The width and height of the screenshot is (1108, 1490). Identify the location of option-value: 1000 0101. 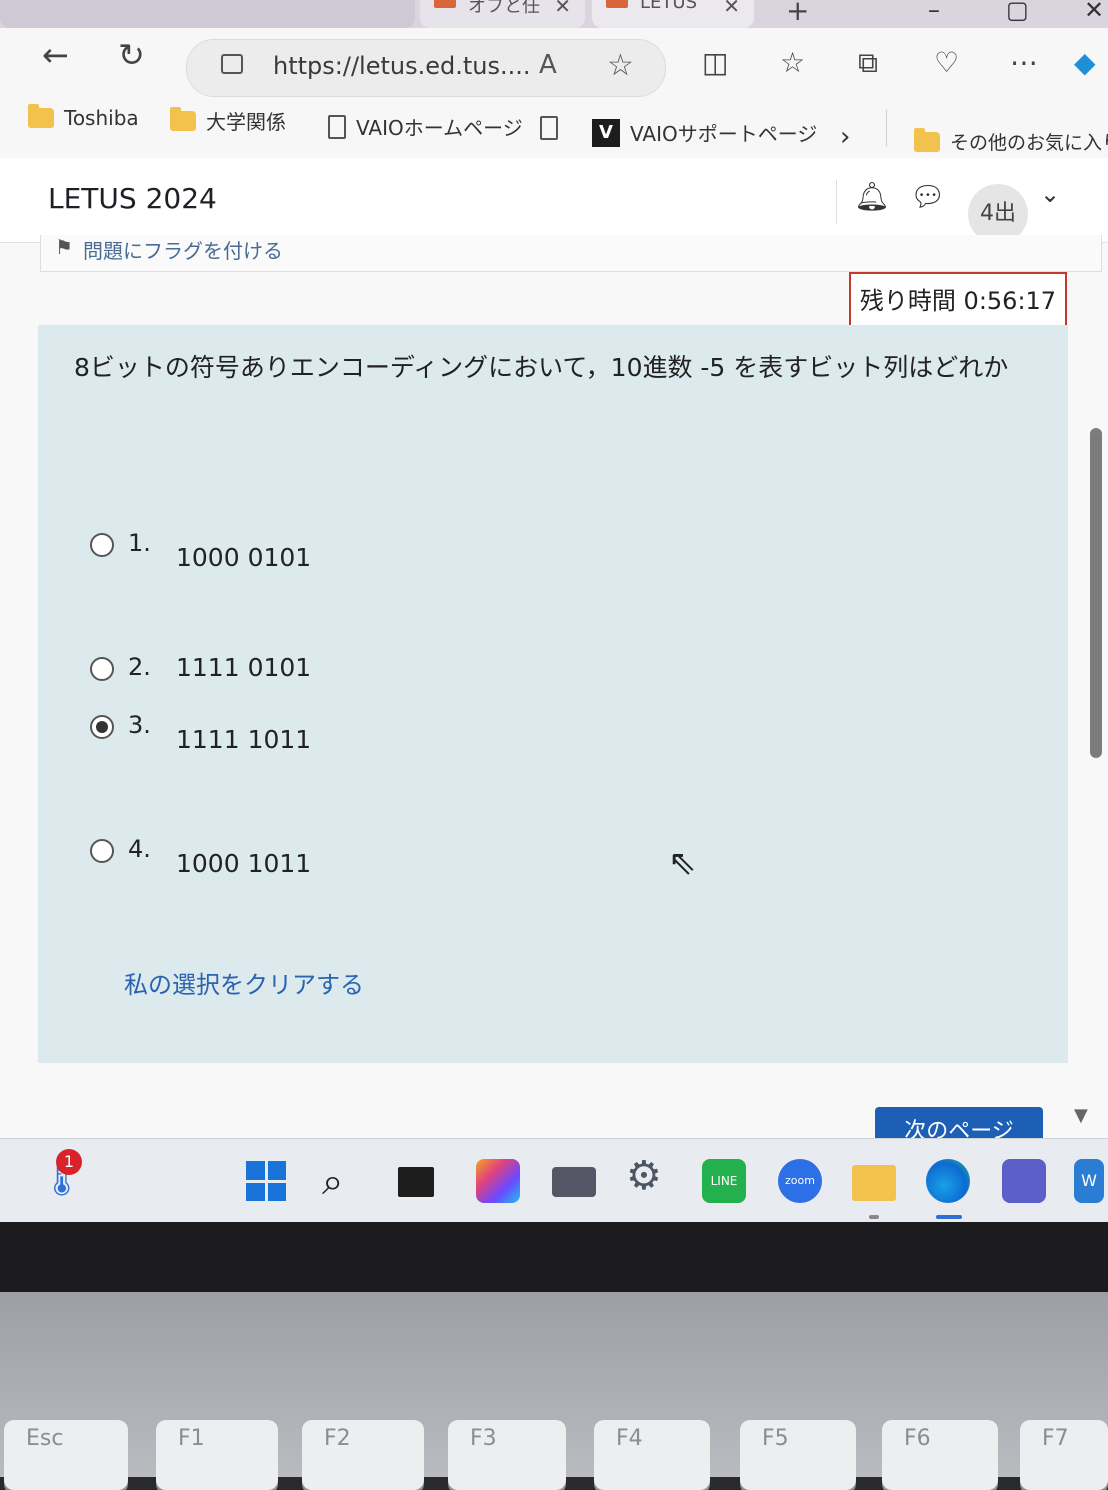
(243, 557).